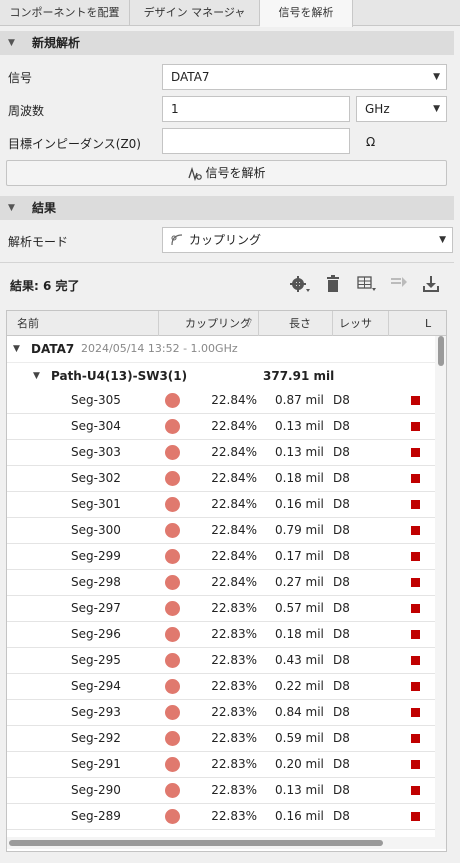 This screenshot has height=863, width=460. What do you see at coordinates (96, 608) in the screenshot?
I see `segment-name: Seg-297` at bounding box center [96, 608].